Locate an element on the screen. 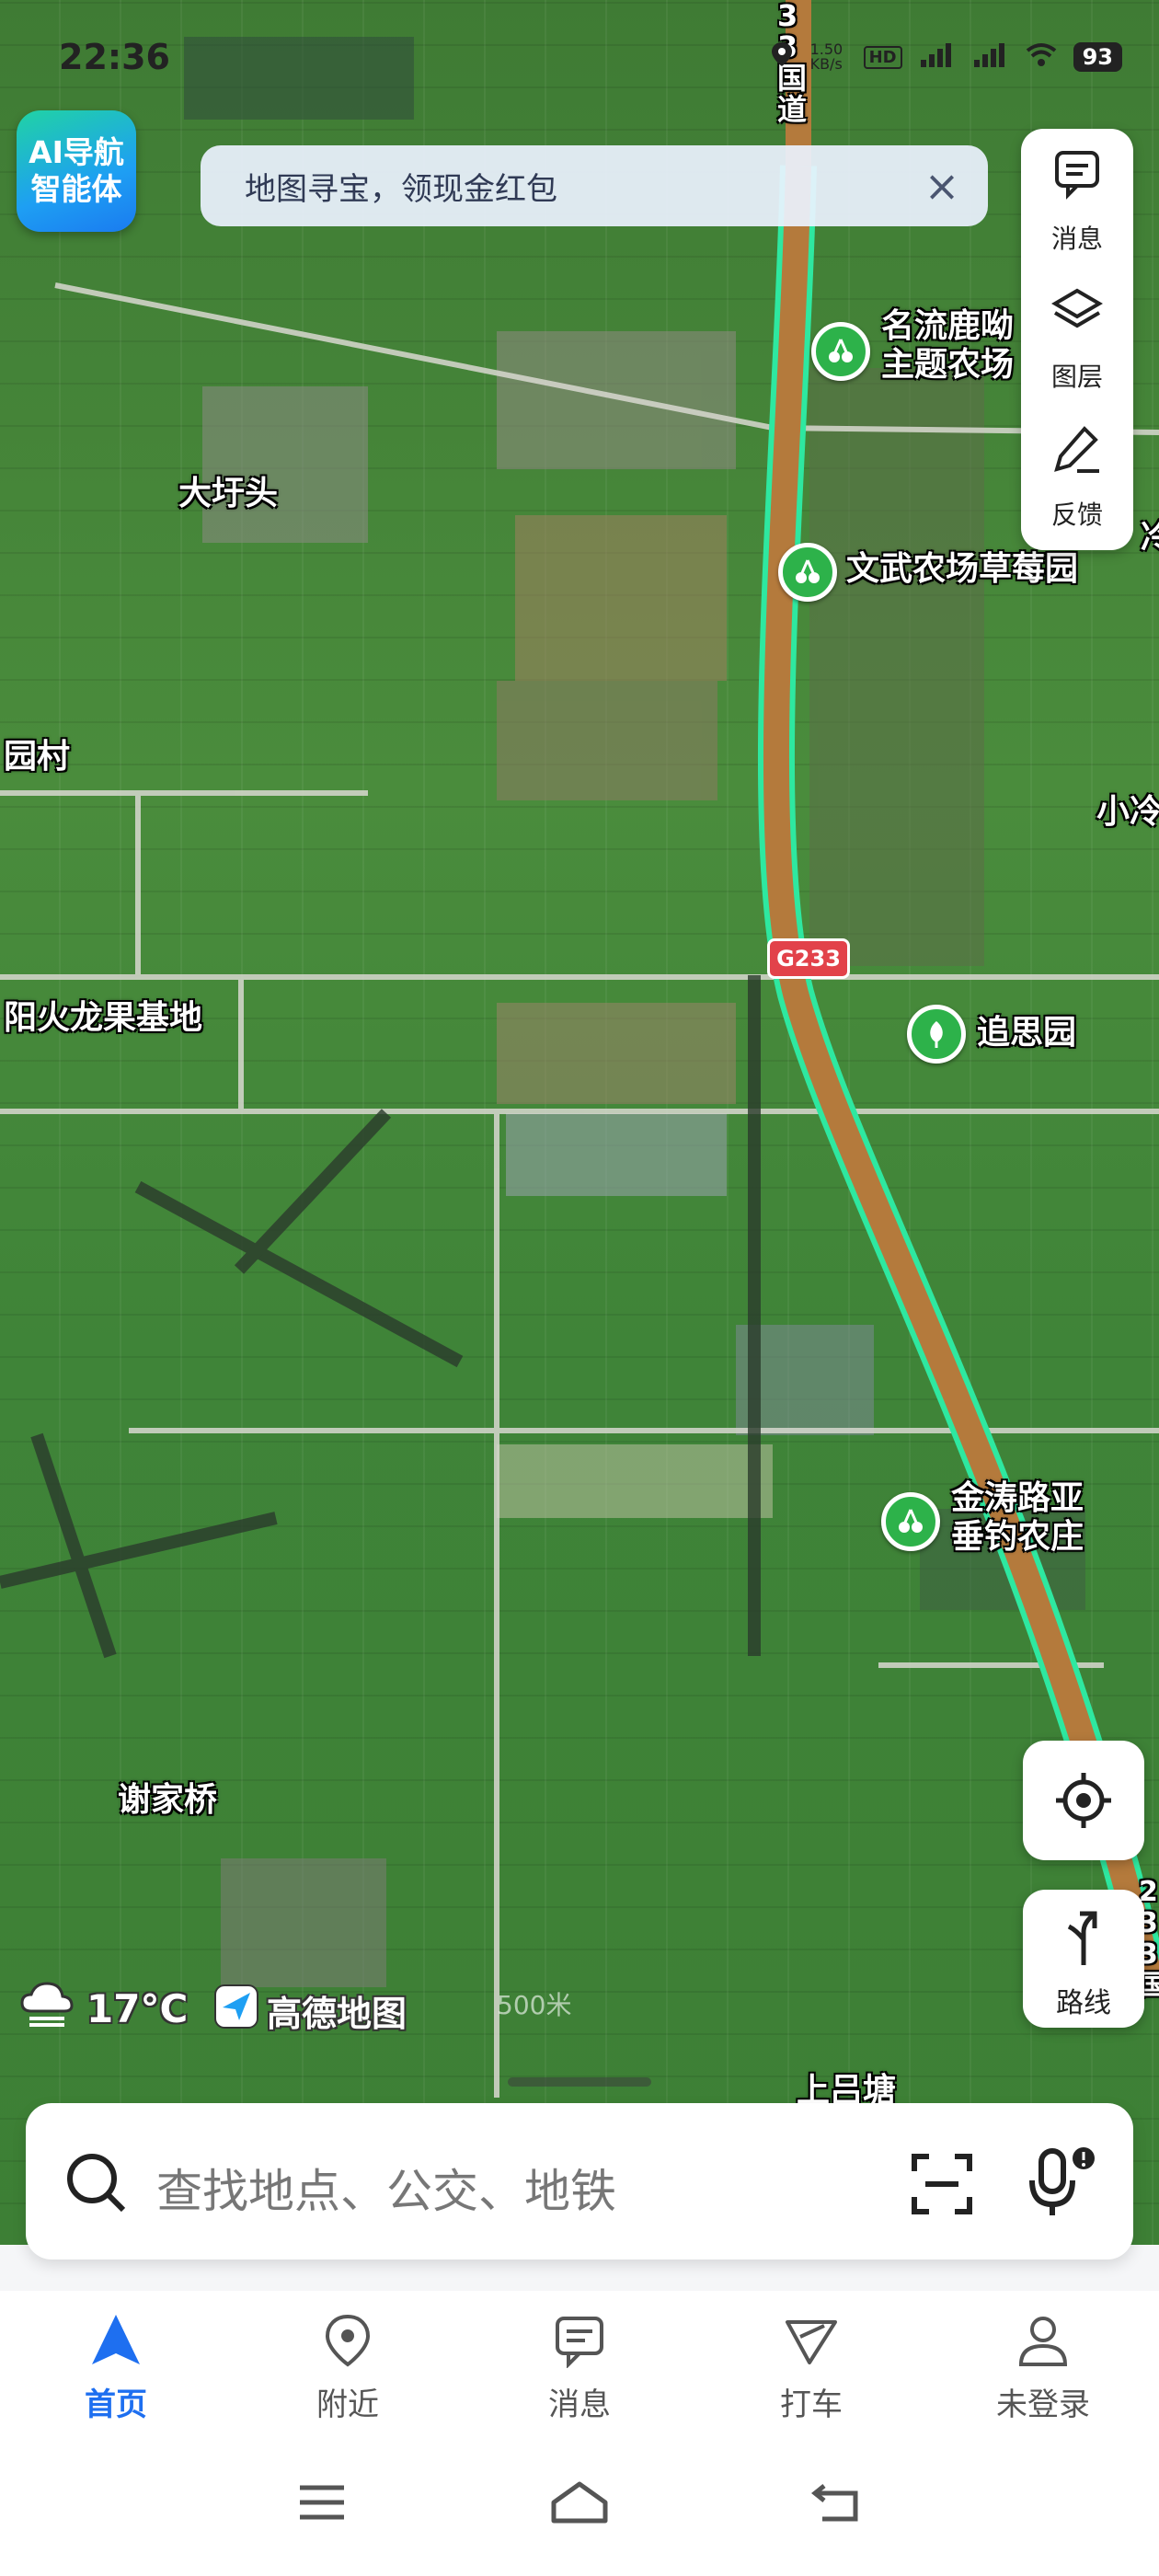 Image resolution: width=1159 pixels, height=2576 pixels. hd-icon: HD is located at coordinates (882, 57).